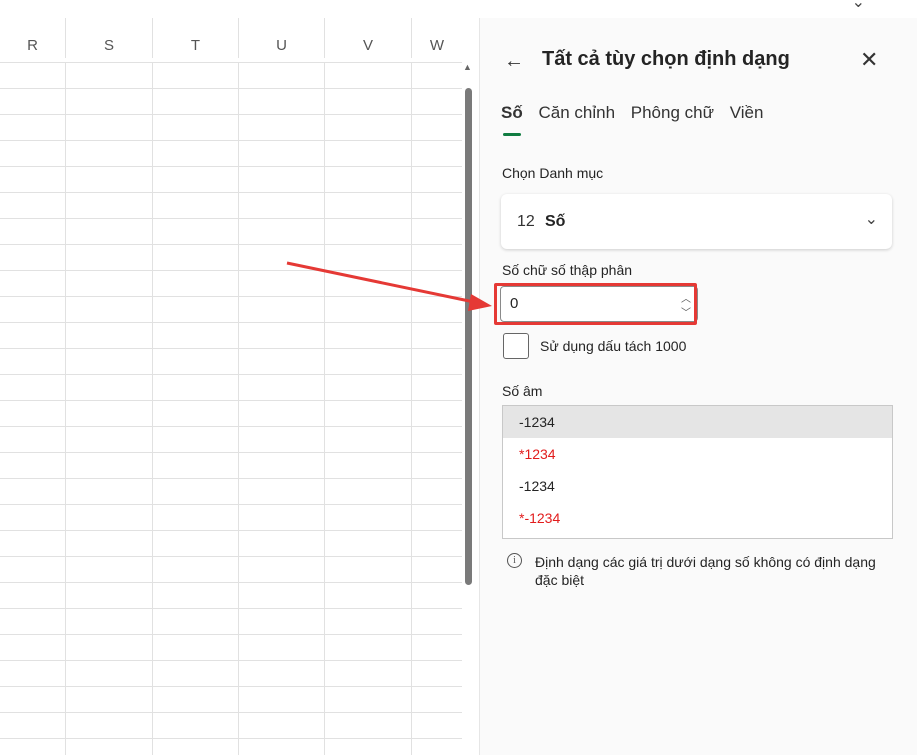 Image resolution: width=917 pixels, height=755 pixels. Describe the element at coordinates (613, 346) in the screenshot. I see `thousands-separator-label: Sử dụng dấu tách 1000` at that location.